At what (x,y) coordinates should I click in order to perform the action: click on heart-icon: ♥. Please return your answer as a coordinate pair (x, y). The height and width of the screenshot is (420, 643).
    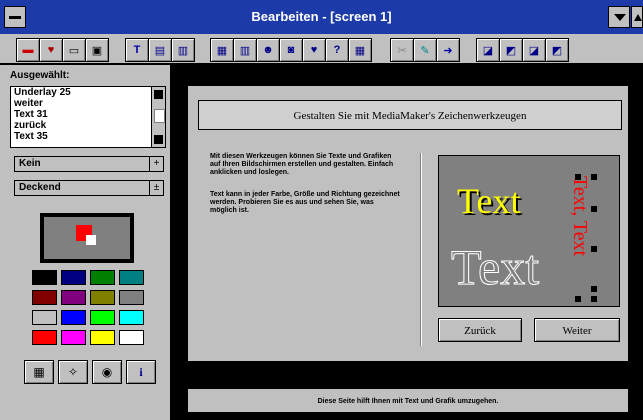
    Looking at the image, I should click on (314, 50).